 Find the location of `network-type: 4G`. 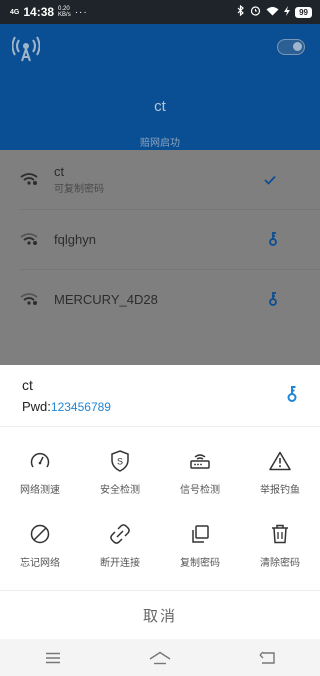

network-type: 4G is located at coordinates (15, 12).